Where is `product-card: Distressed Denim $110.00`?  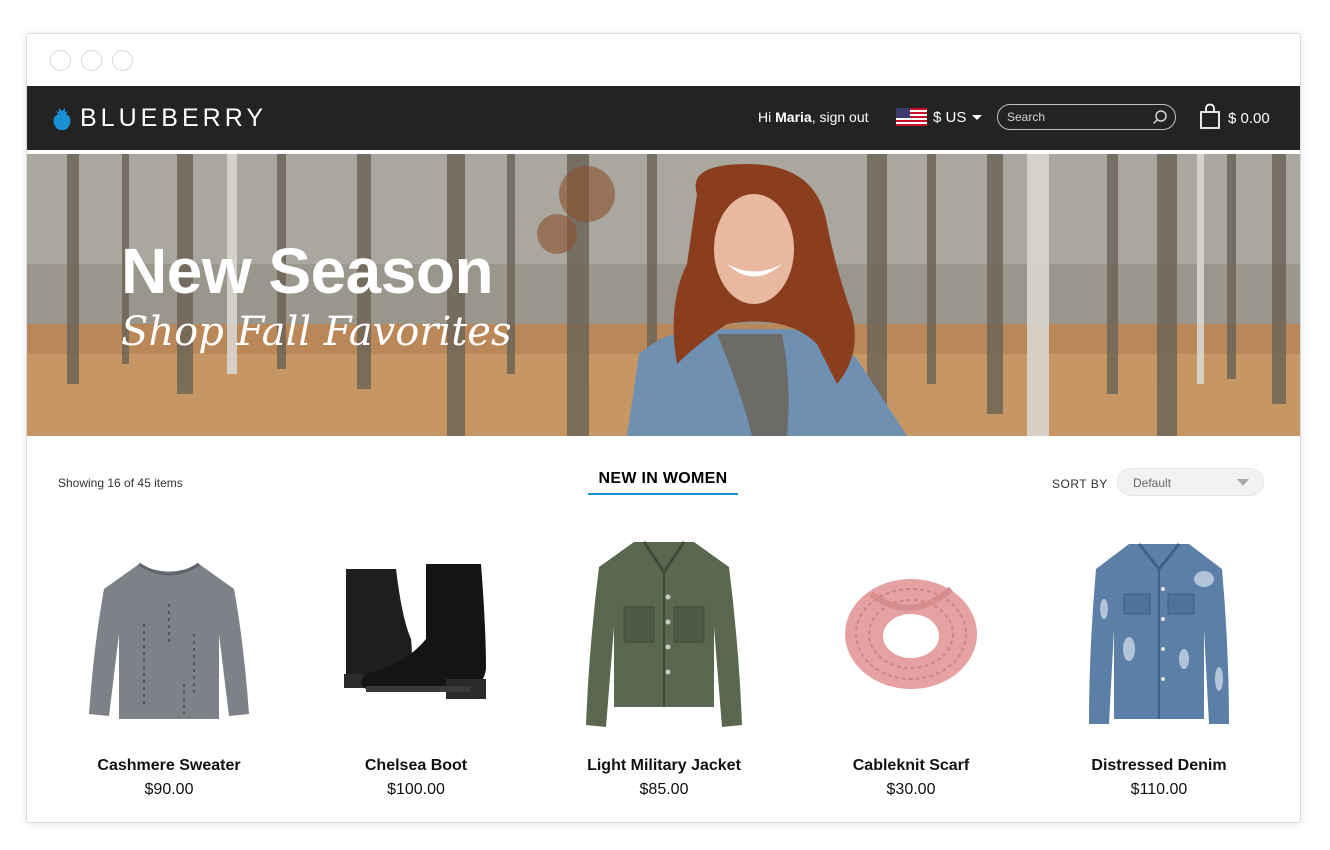 product-card: Distressed Denim $110.00 is located at coordinates (1159, 666).